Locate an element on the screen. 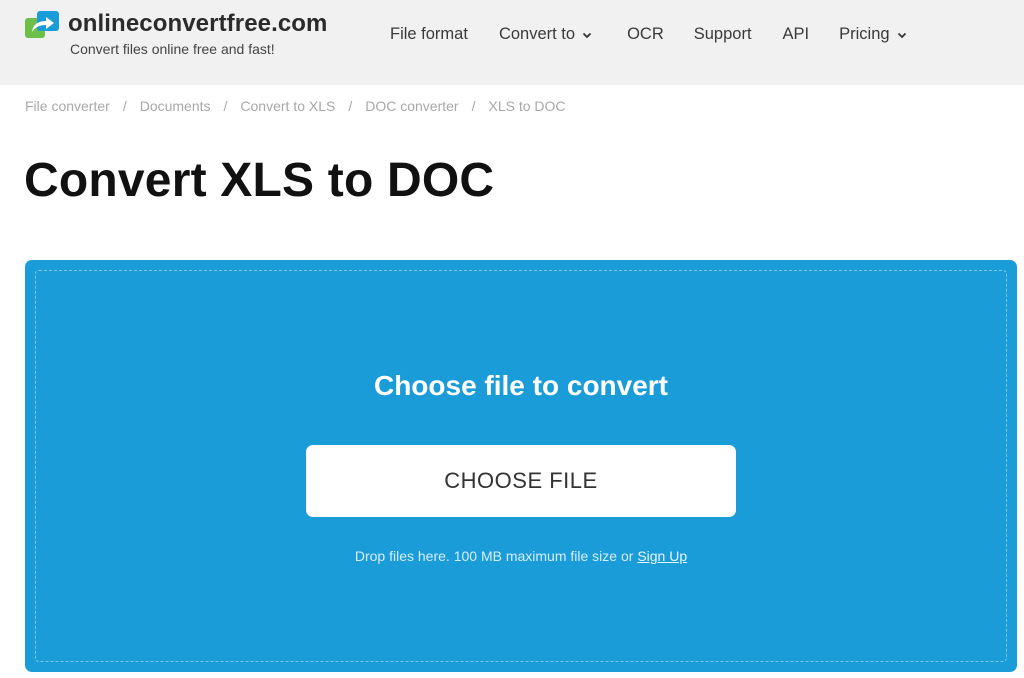 The width and height of the screenshot is (1024, 678). nav-label: File format is located at coordinates (429, 34).